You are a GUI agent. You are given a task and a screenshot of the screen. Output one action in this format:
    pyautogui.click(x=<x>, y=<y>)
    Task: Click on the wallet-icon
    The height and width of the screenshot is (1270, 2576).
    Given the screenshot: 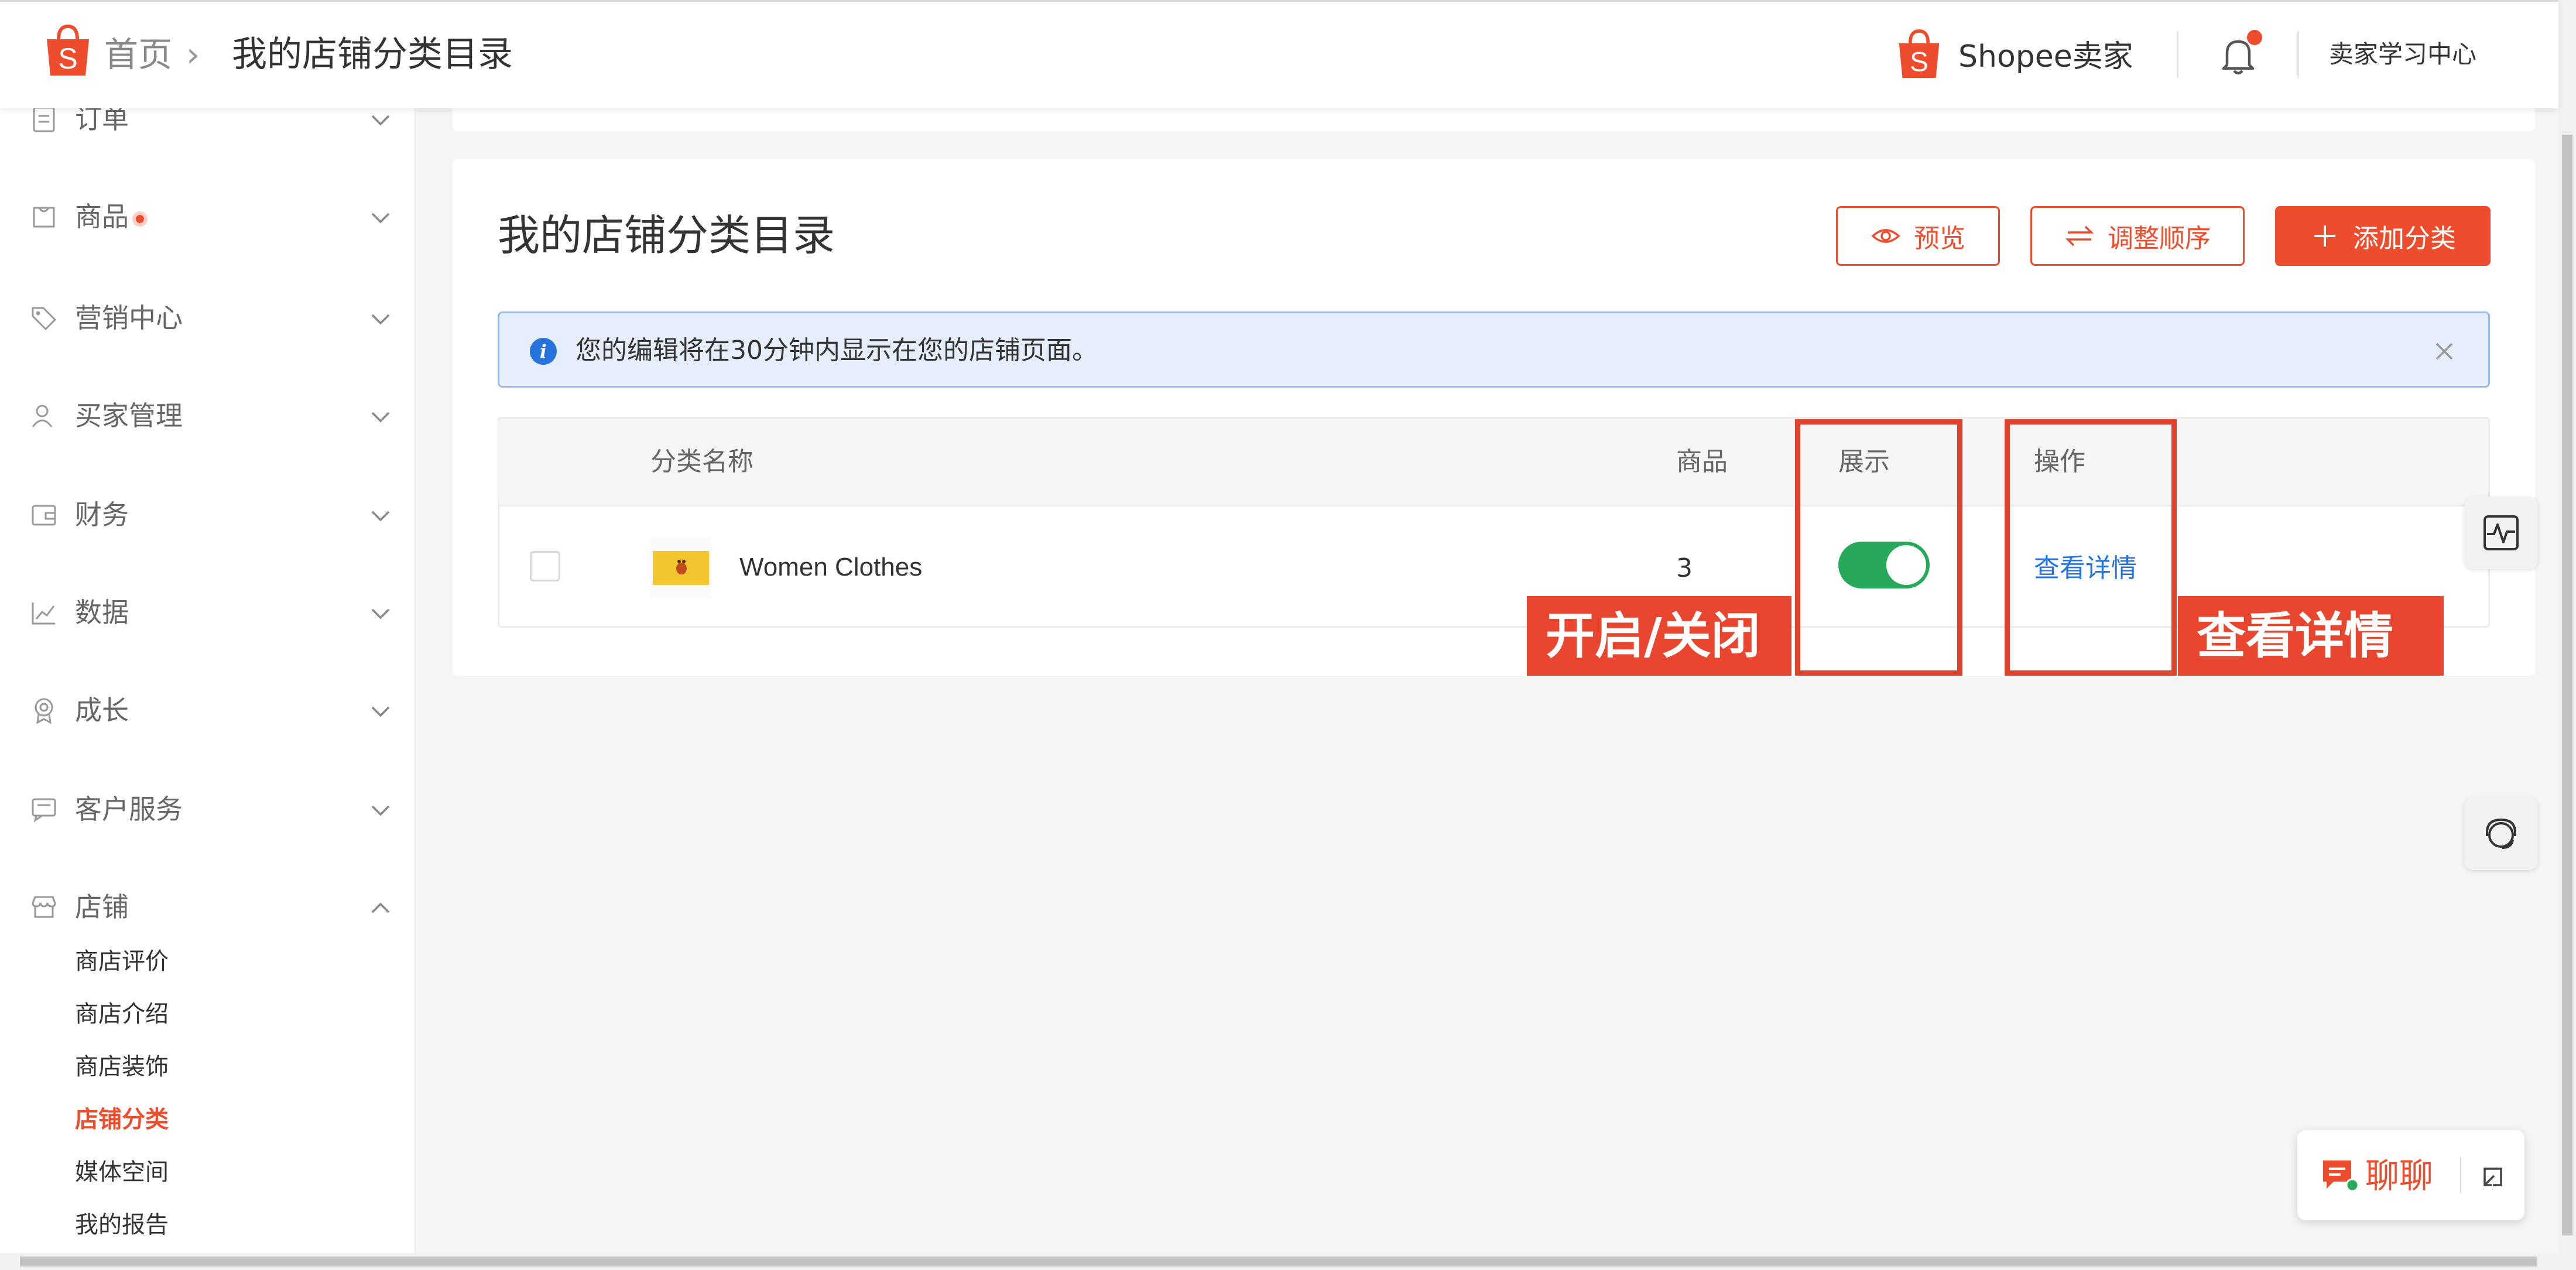 What is the action you would take?
    pyautogui.click(x=44, y=515)
    